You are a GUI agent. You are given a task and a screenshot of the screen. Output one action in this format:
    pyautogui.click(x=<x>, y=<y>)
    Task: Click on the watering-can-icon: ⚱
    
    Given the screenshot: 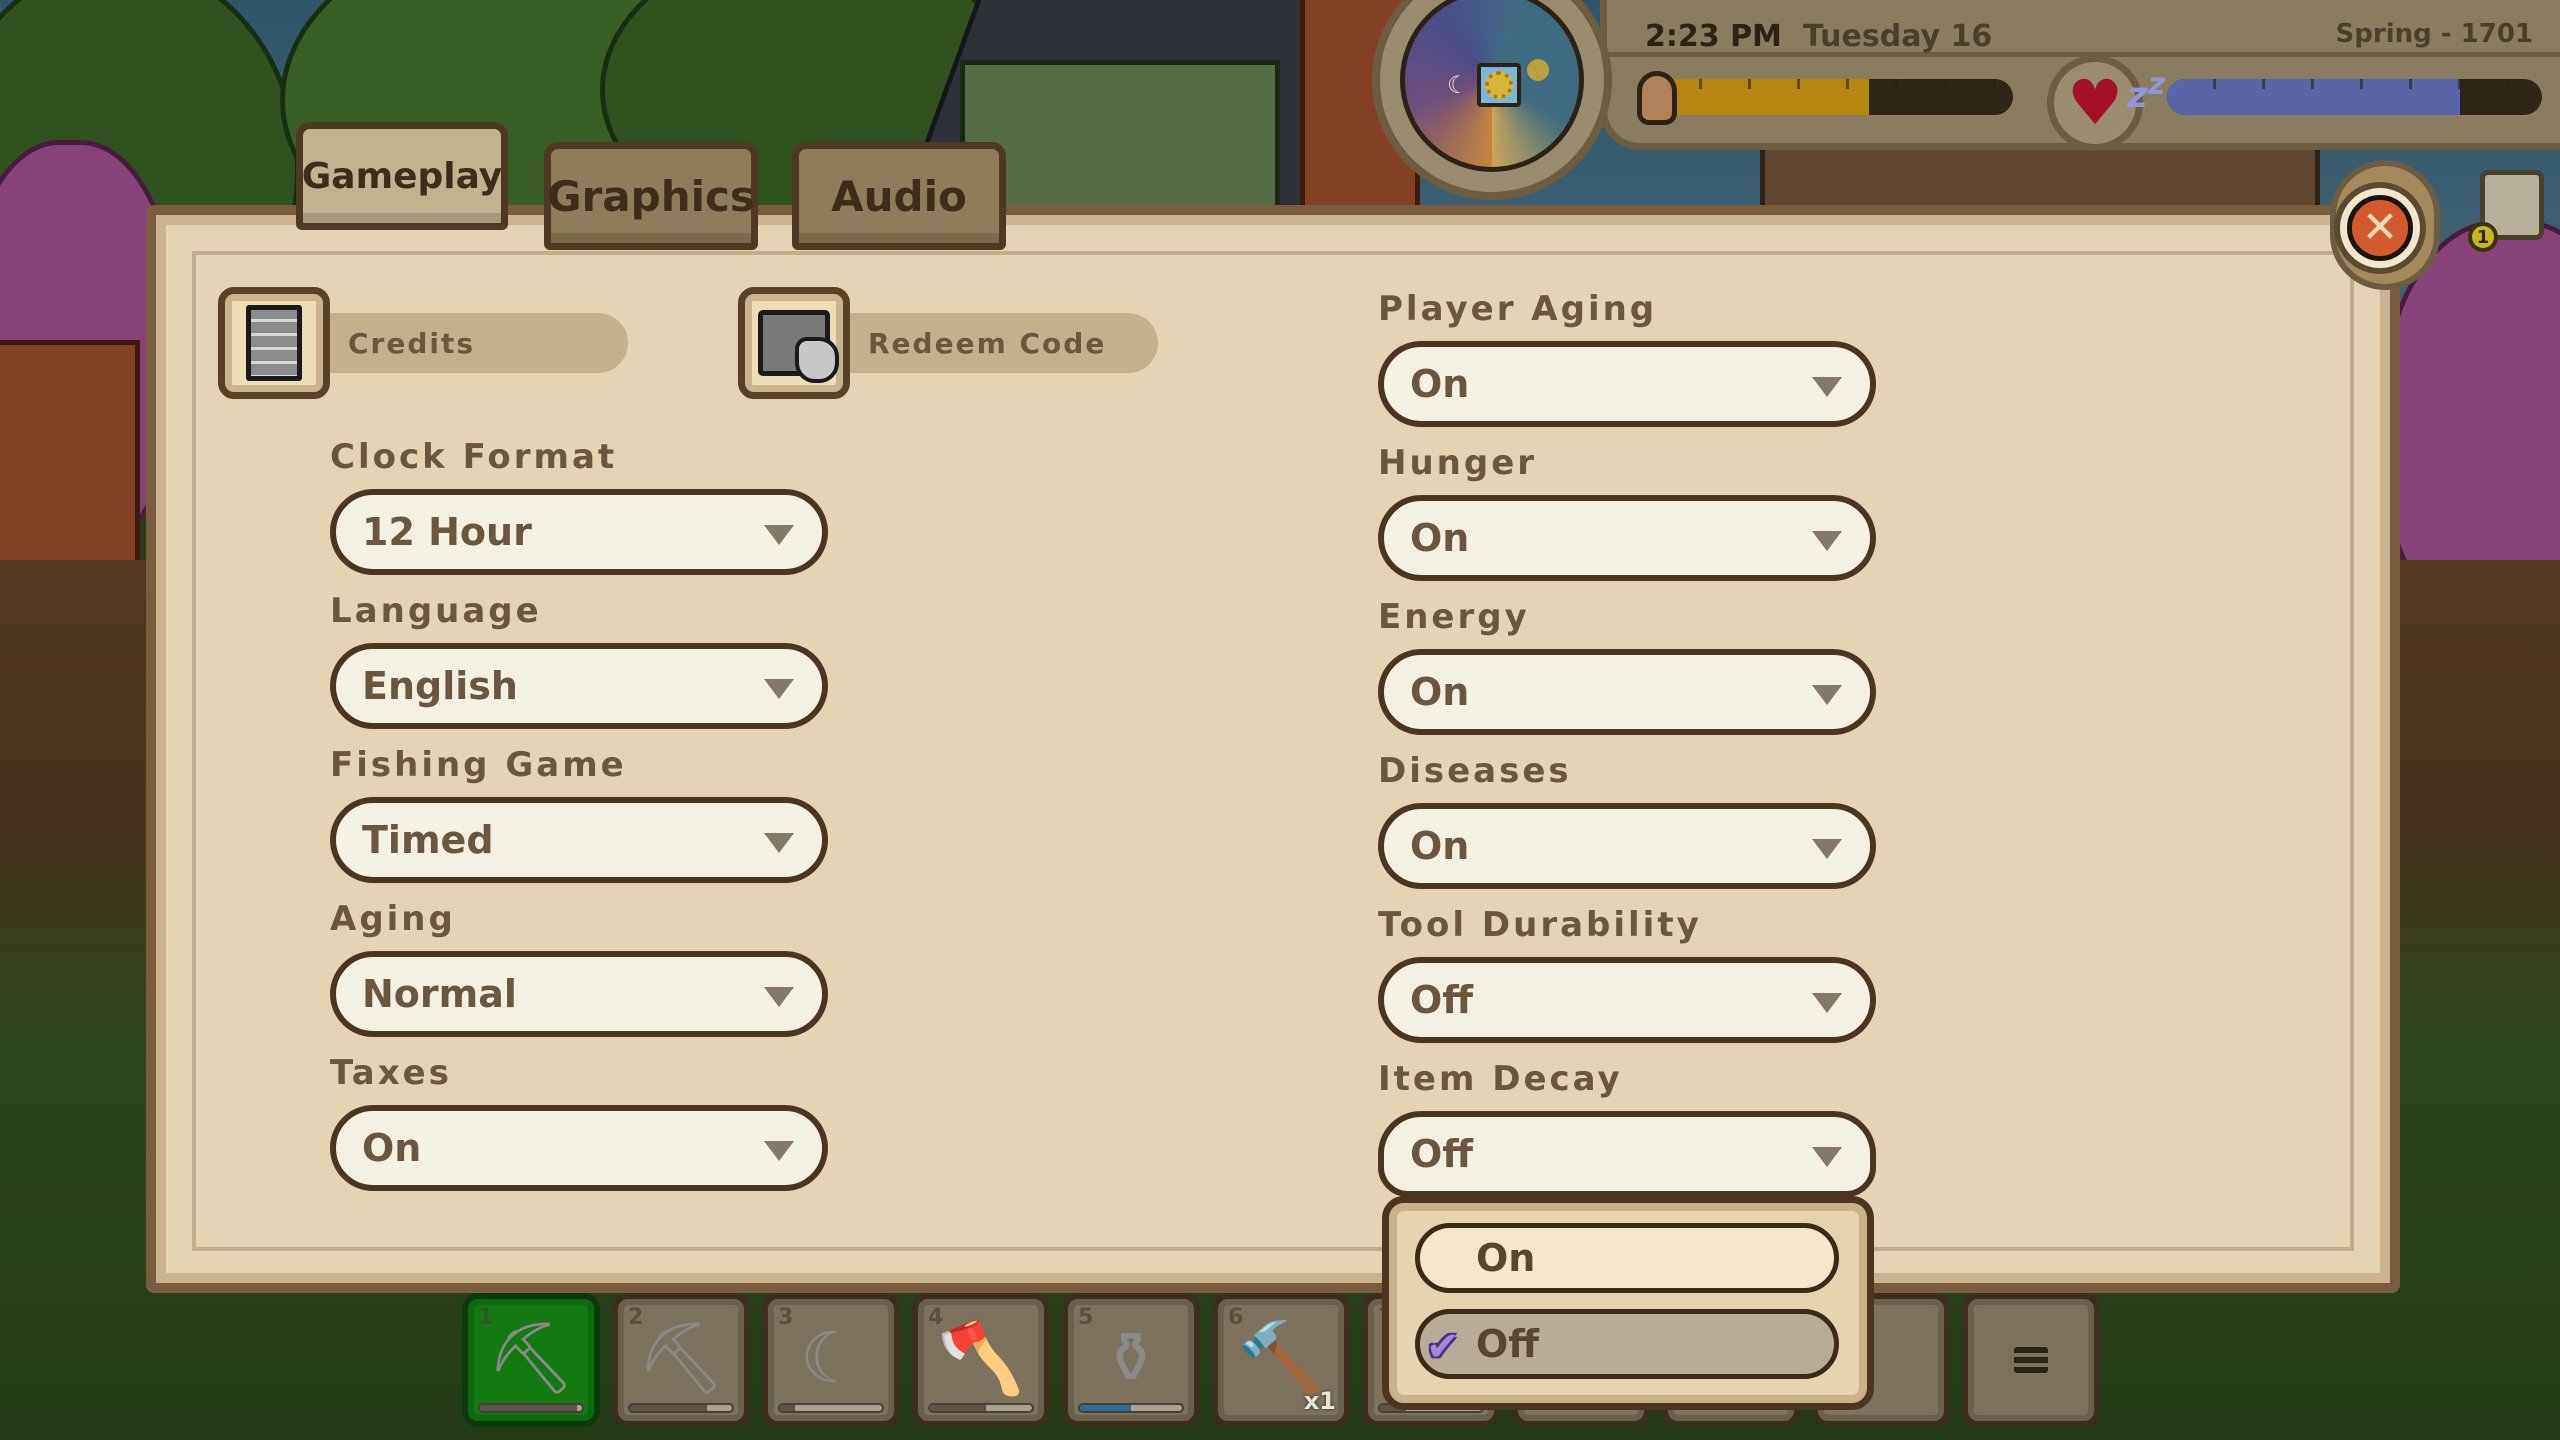 What is the action you would take?
    pyautogui.click(x=1131, y=1358)
    